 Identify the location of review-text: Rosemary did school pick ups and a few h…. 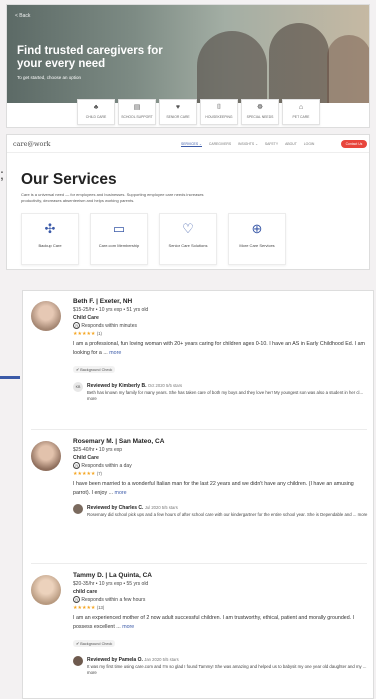
(227, 514).